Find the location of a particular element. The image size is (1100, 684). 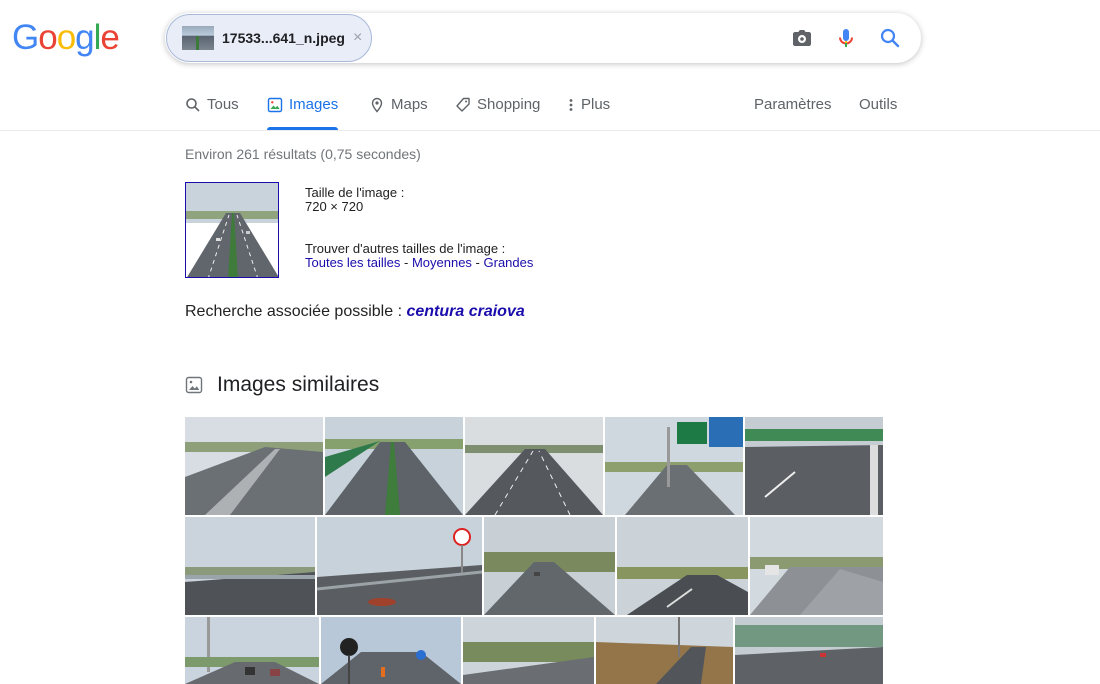

tools-link: Outils is located at coordinates (878, 104).